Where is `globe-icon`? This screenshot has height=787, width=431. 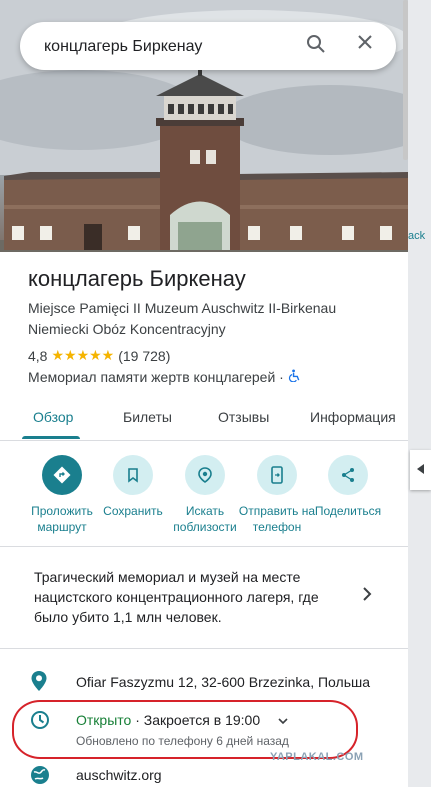
globe-icon is located at coordinates (40, 776).